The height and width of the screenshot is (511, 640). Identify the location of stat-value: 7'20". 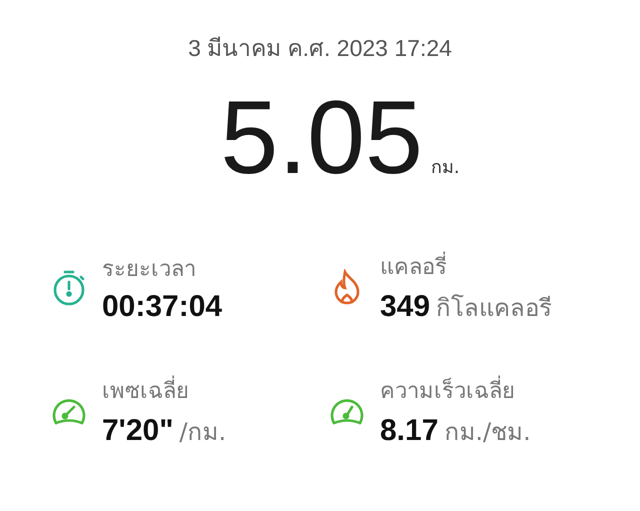
(138, 431).